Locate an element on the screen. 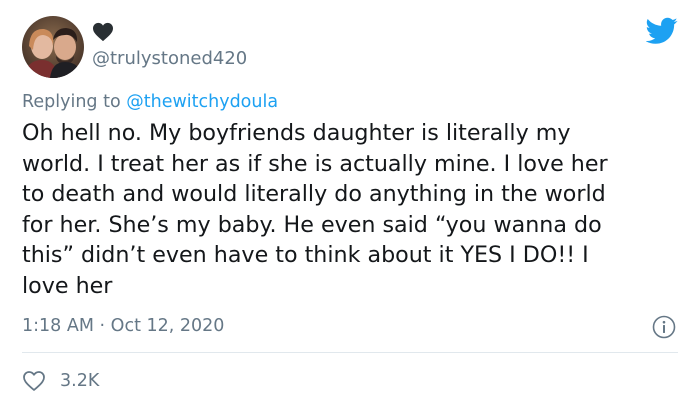 The height and width of the screenshot is (406, 700). twitter-bird-icon is located at coordinates (662, 31).